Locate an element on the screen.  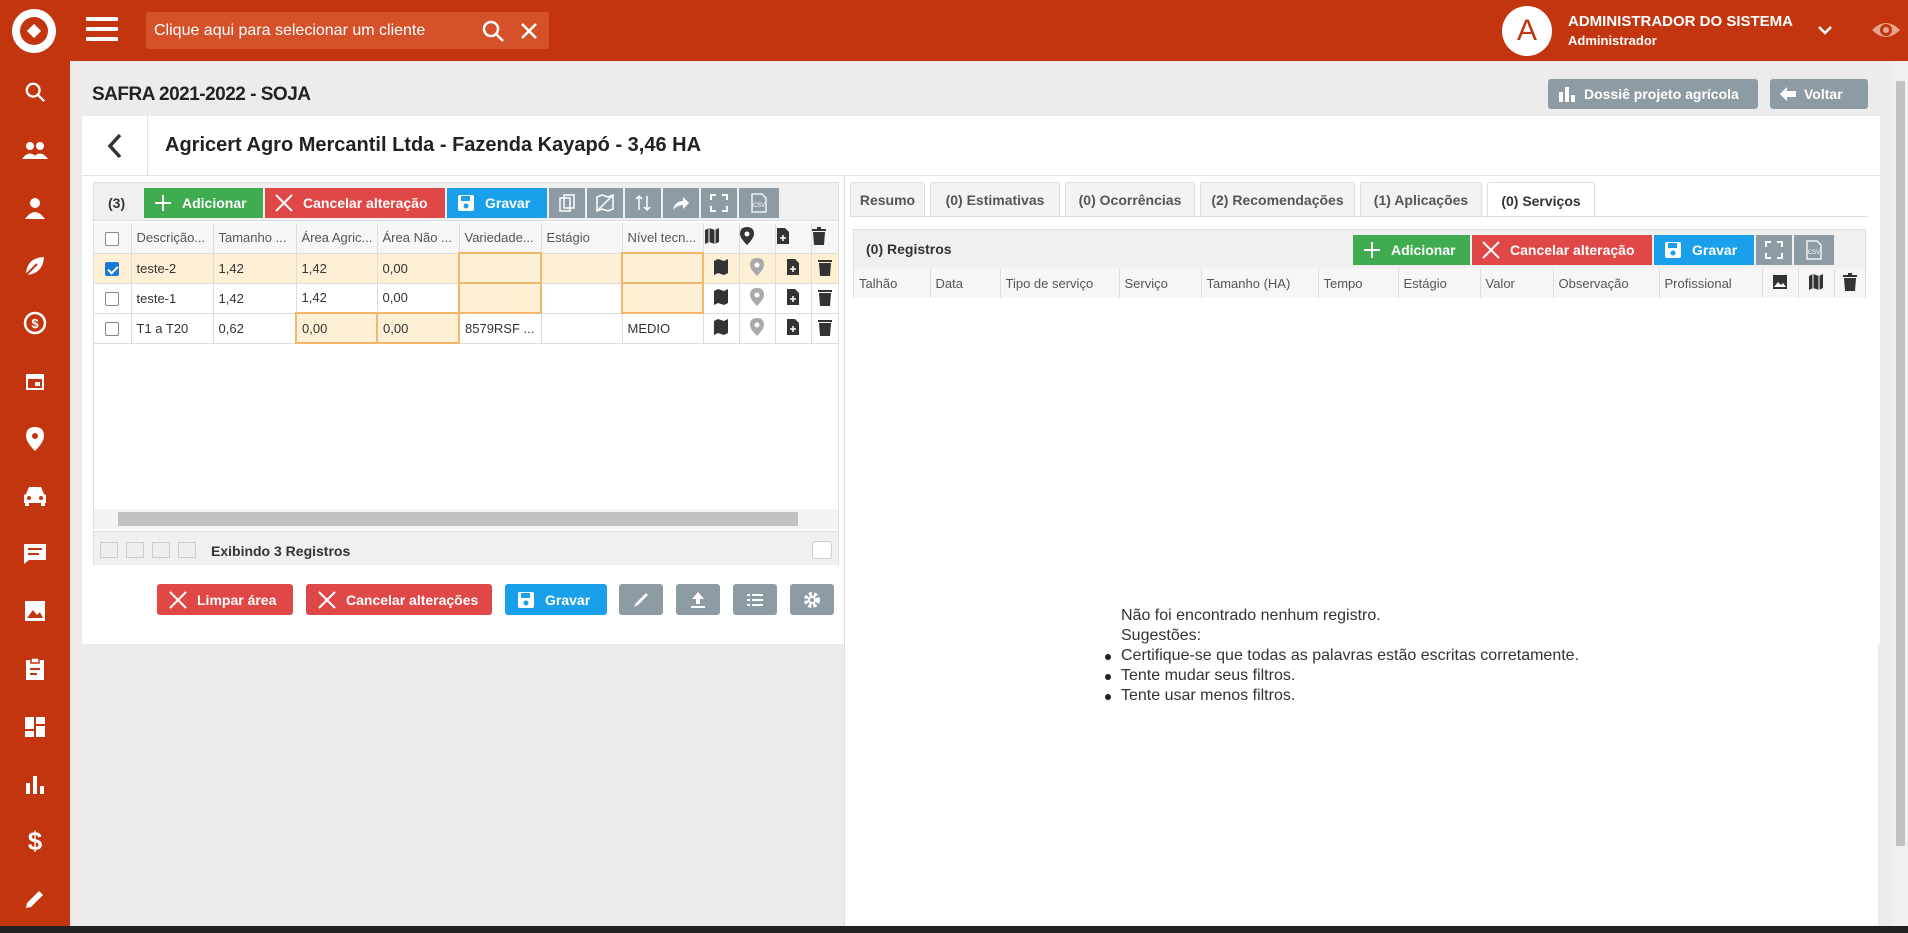
cancel-change-button: Cancelar alteração is located at coordinates (355, 203).